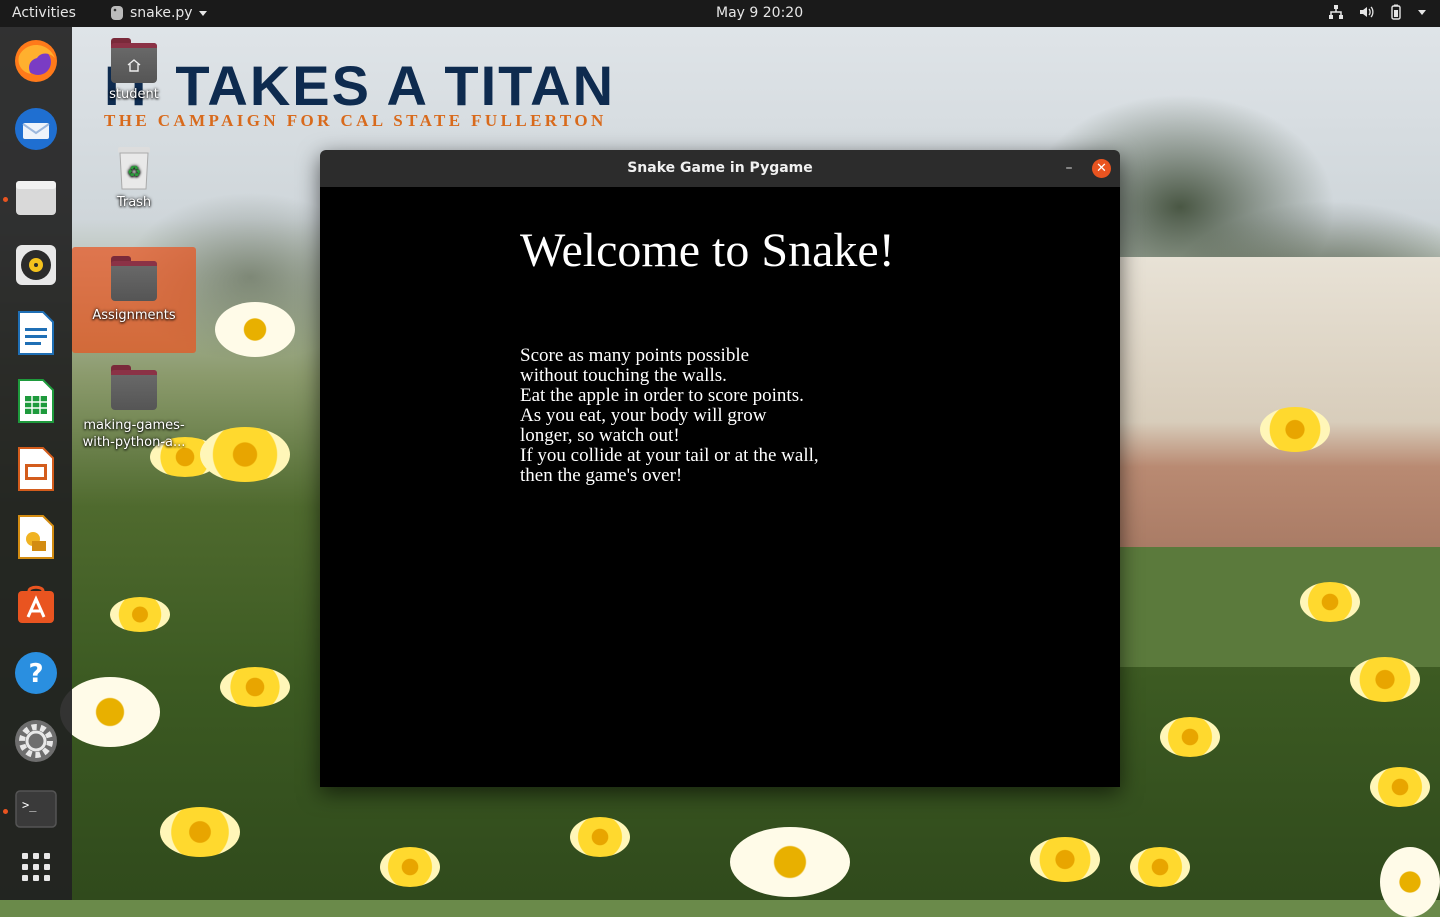 The height and width of the screenshot is (917, 1440). I want to click on libreoffice-impress-icon, so click(36, 469).